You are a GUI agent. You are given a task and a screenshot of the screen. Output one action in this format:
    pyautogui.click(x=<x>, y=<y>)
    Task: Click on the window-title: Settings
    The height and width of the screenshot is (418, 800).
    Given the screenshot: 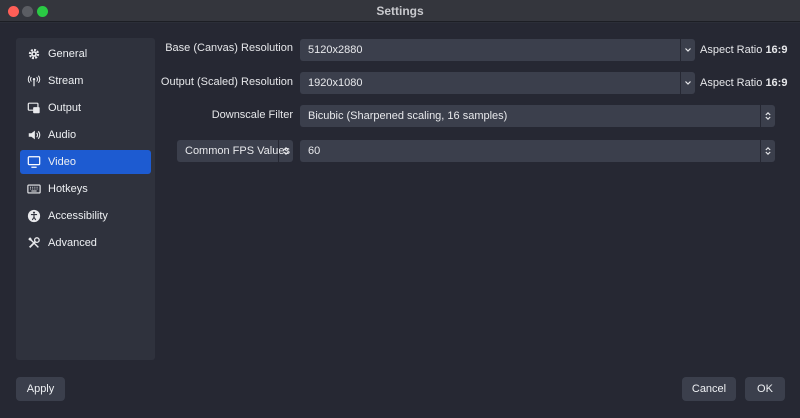 What is the action you would take?
    pyautogui.click(x=400, y=11)
    